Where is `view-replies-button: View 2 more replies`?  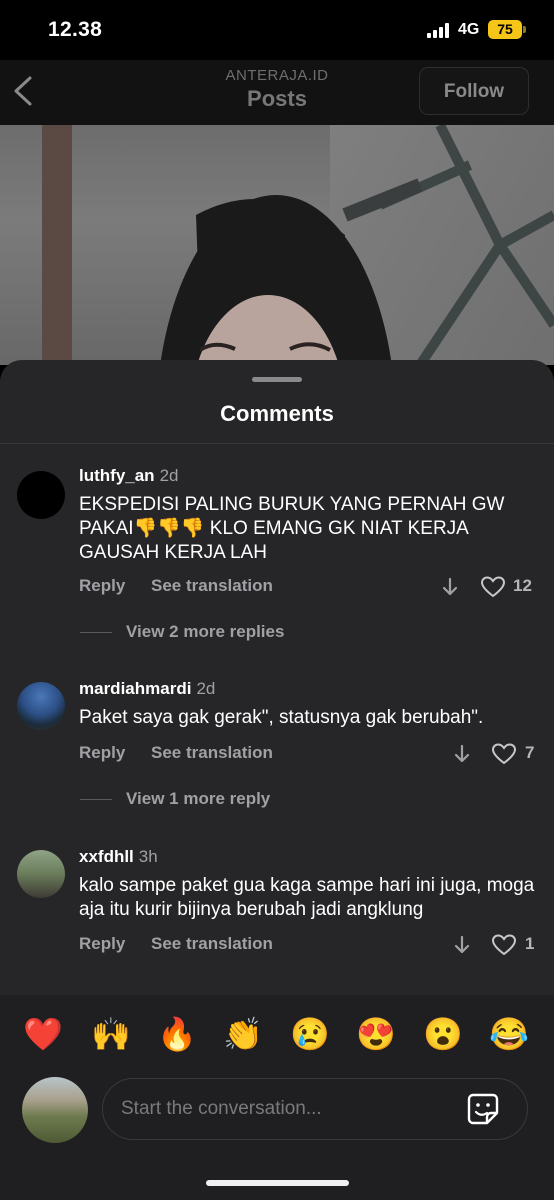
view-replies-button: View 2 more replies is located at coordinates (205, 632).